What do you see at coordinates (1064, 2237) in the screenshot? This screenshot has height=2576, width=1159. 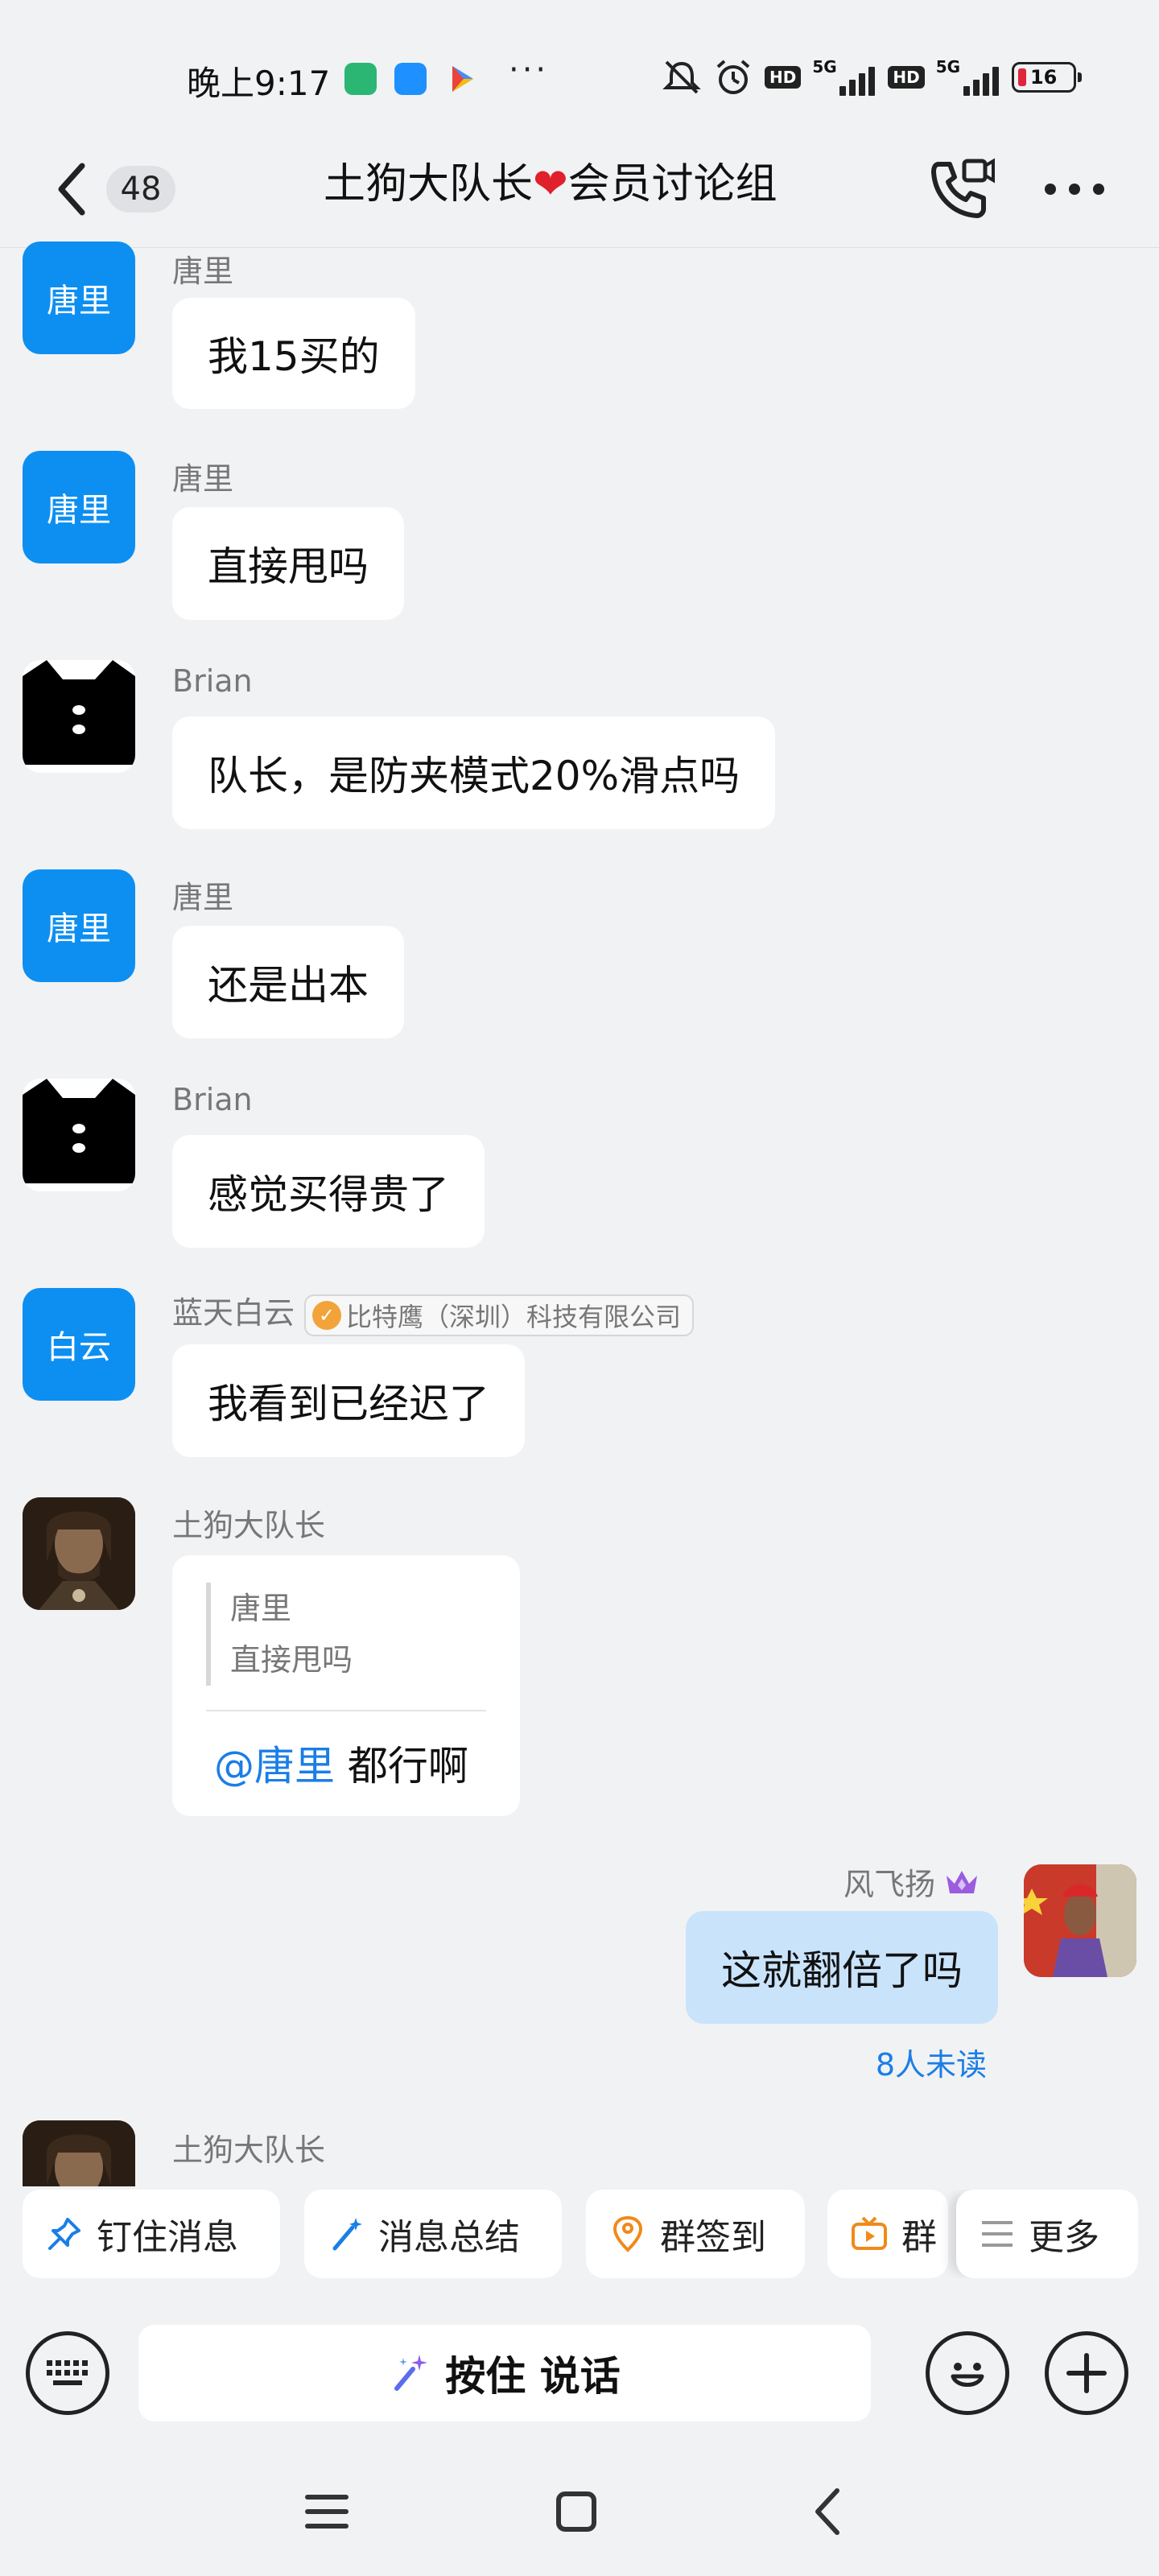 I see `more-actions-label: 更多` at bounding box center [1064, 2237].